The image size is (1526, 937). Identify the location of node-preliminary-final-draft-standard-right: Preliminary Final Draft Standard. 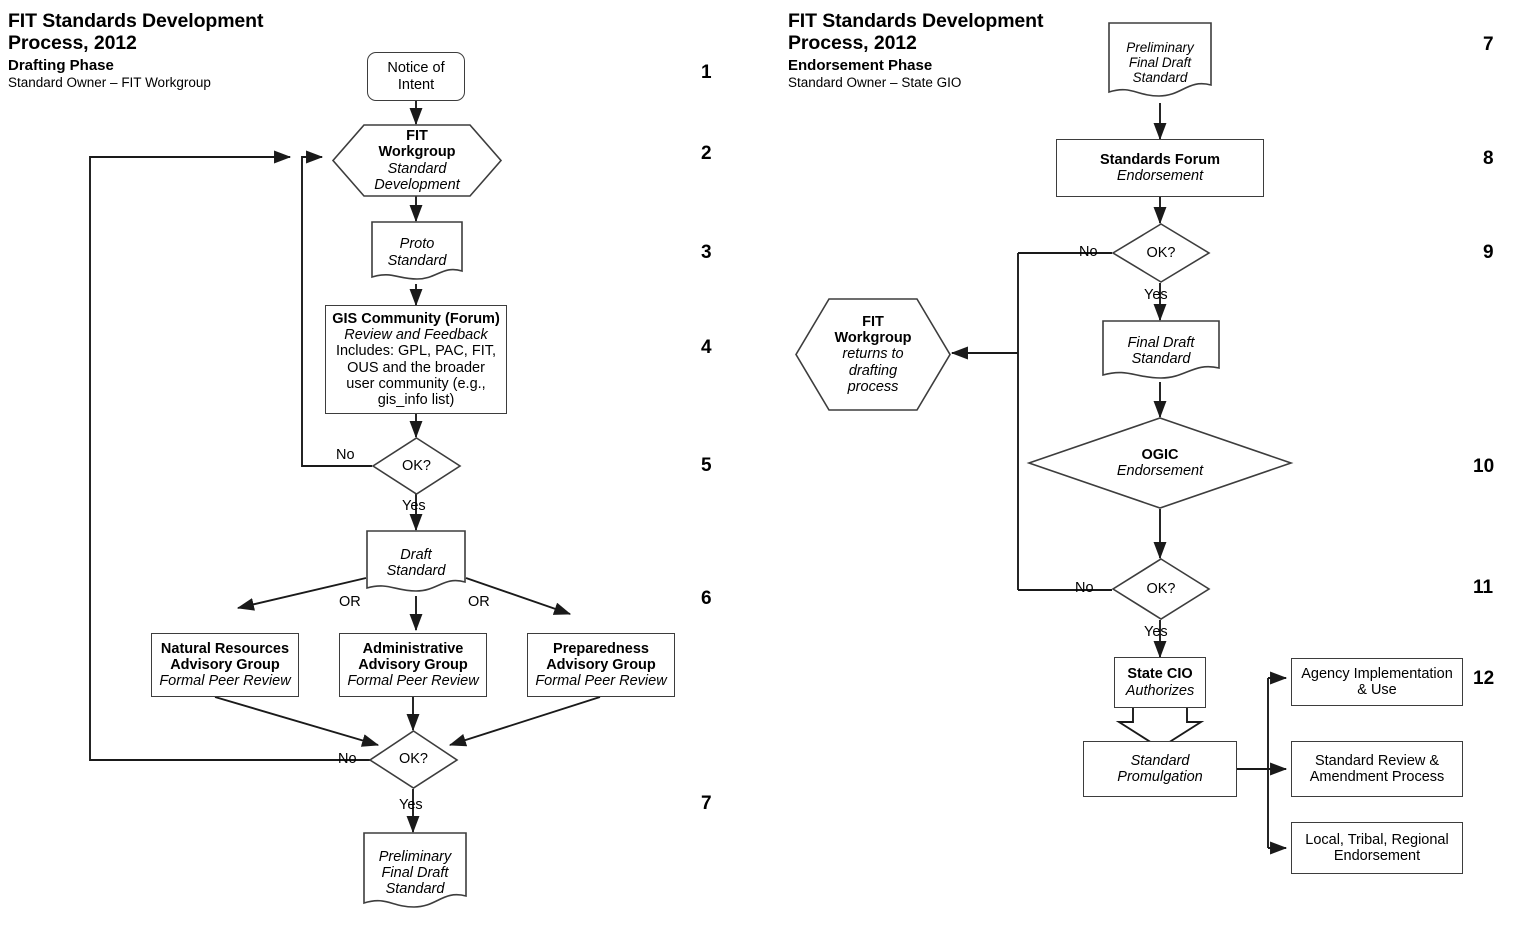
(1160, 62).